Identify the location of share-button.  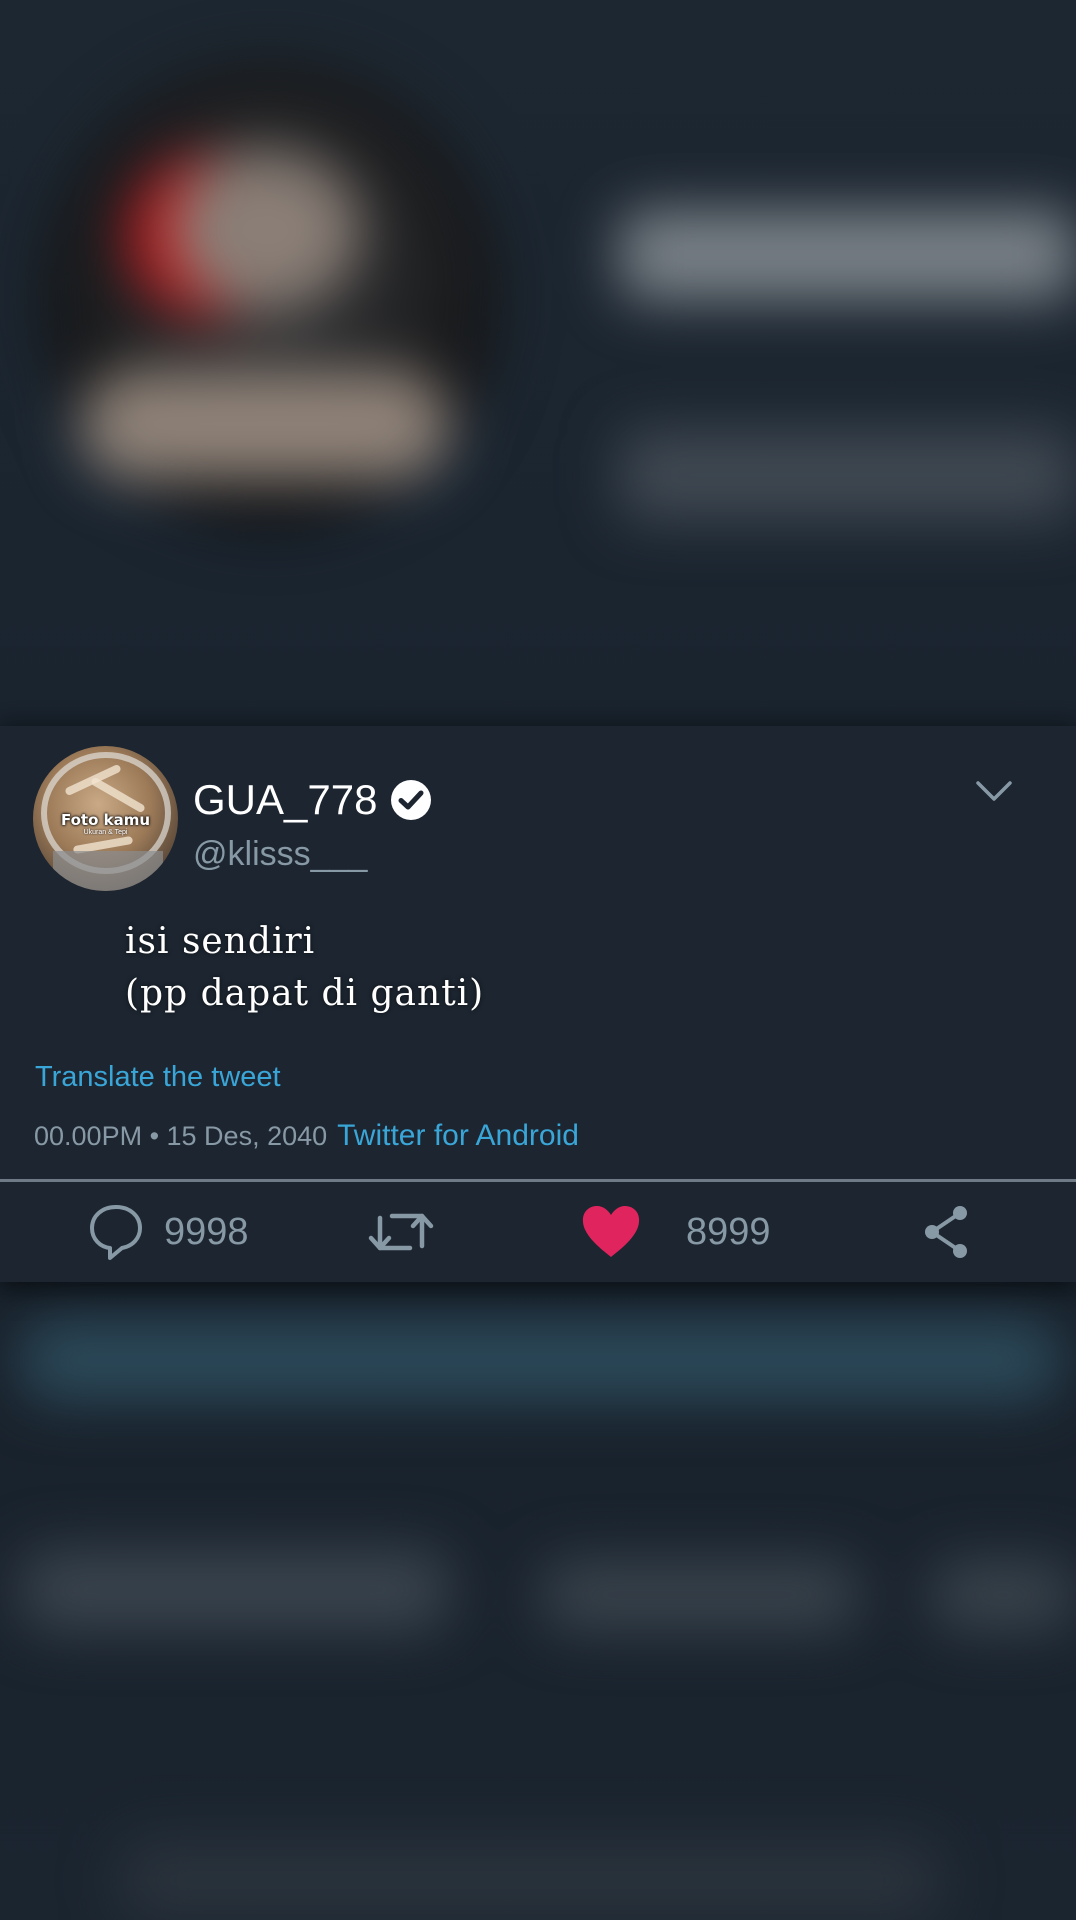
(946, 1232).